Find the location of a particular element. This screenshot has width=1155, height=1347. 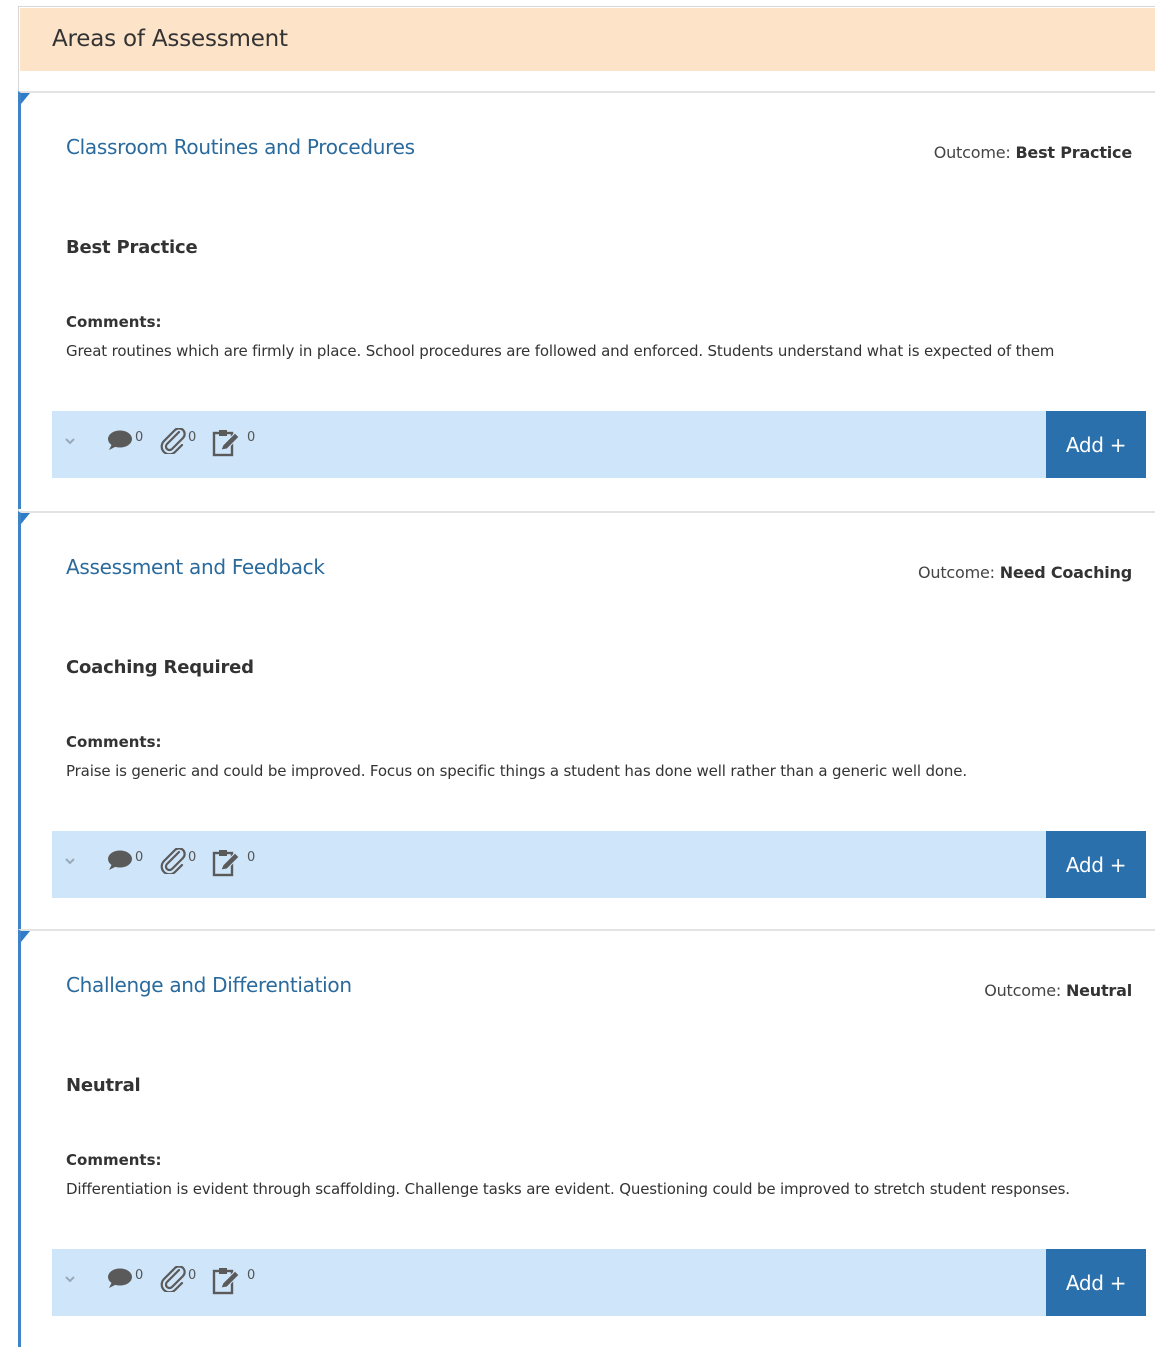

section-header: Areas of Assessment is located at coordinates (587, 39).